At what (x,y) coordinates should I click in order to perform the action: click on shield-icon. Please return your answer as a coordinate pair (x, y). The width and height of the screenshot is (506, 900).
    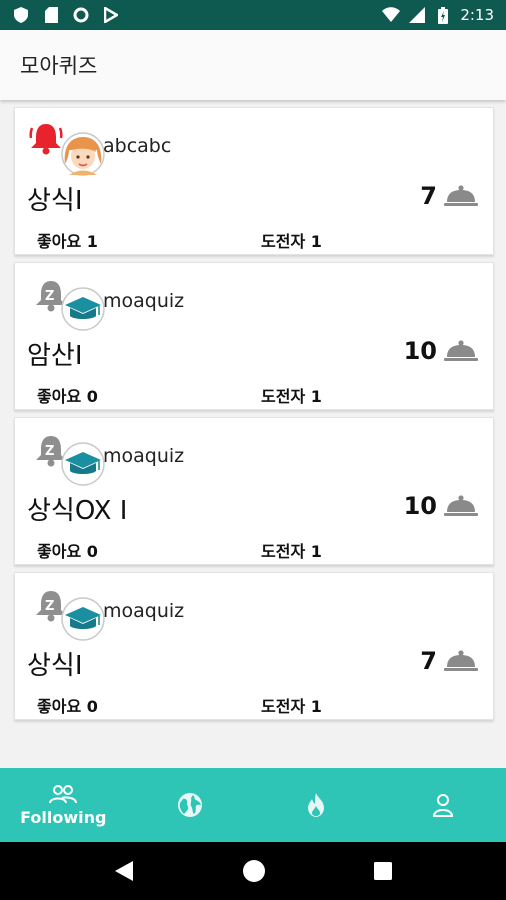
    Looking at the image, I should click on (21, 15).